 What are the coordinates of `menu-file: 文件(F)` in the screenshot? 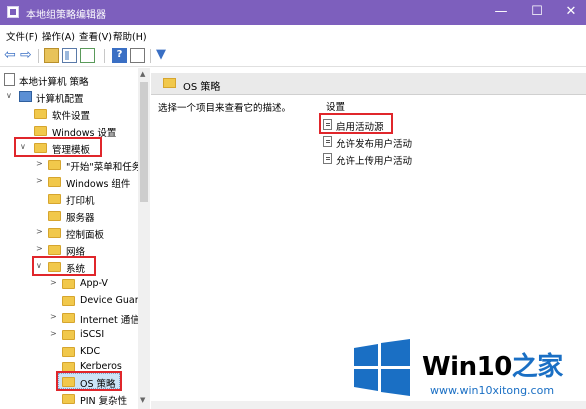 It's located at (22, 36).